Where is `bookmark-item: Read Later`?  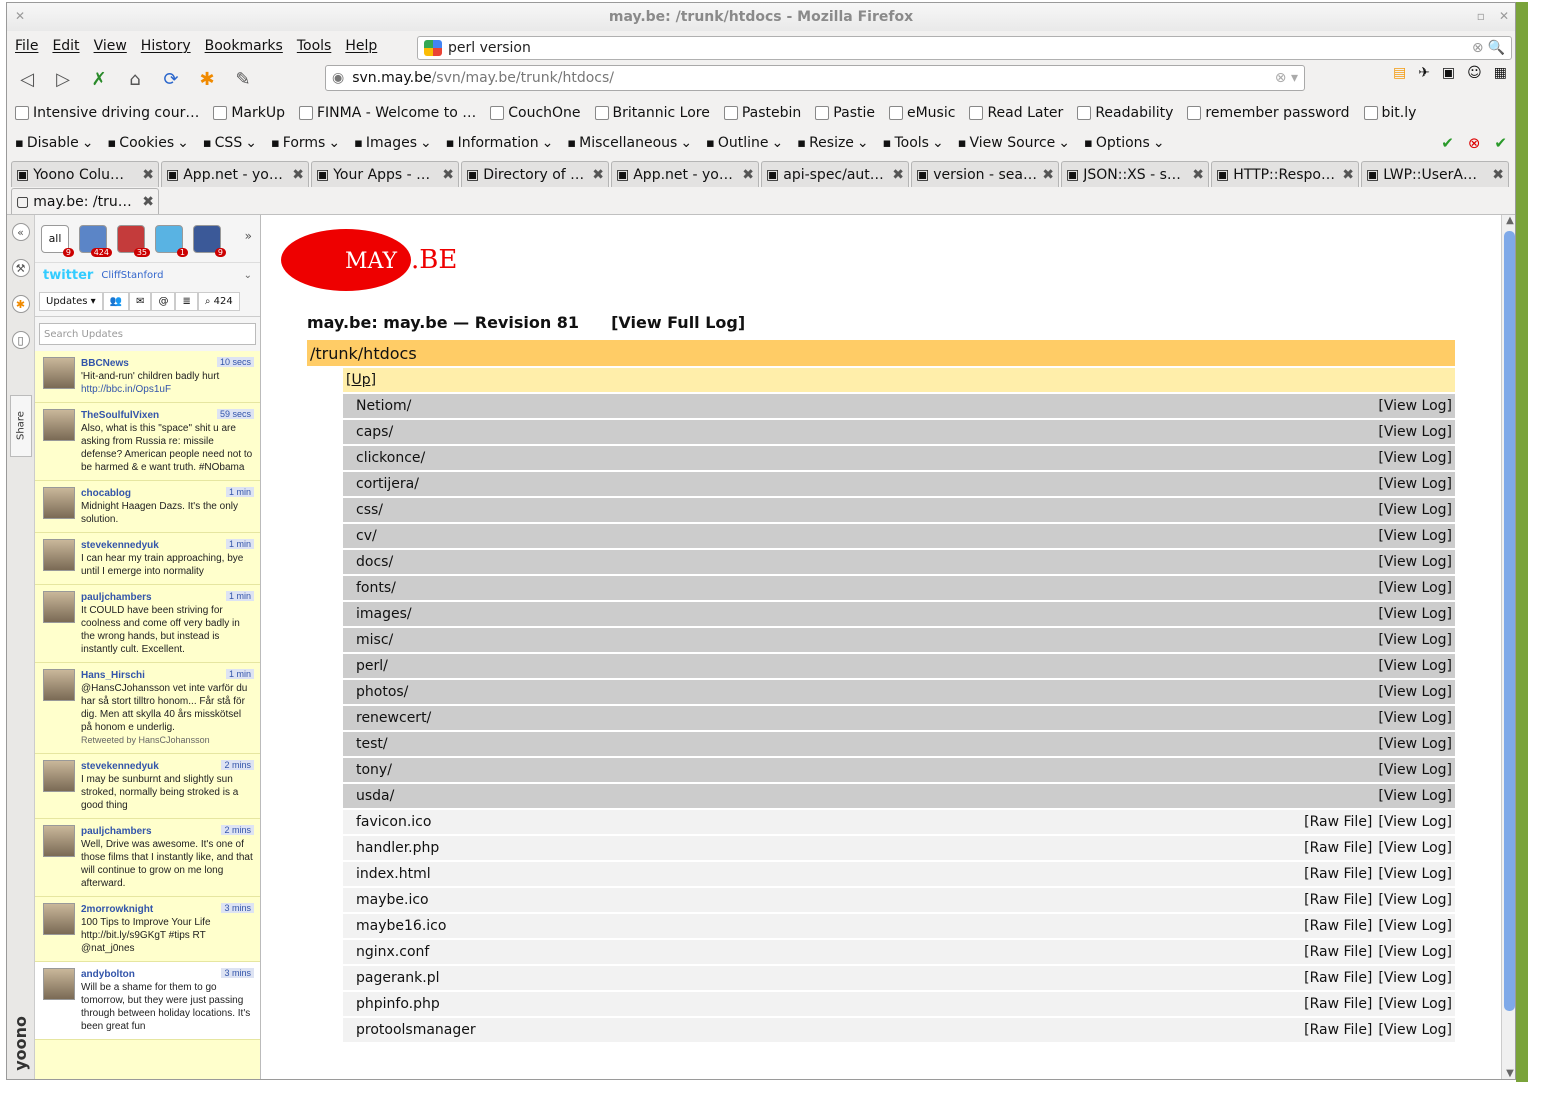 bookmark-item: Read Later is located at coordinates (1016, 113).